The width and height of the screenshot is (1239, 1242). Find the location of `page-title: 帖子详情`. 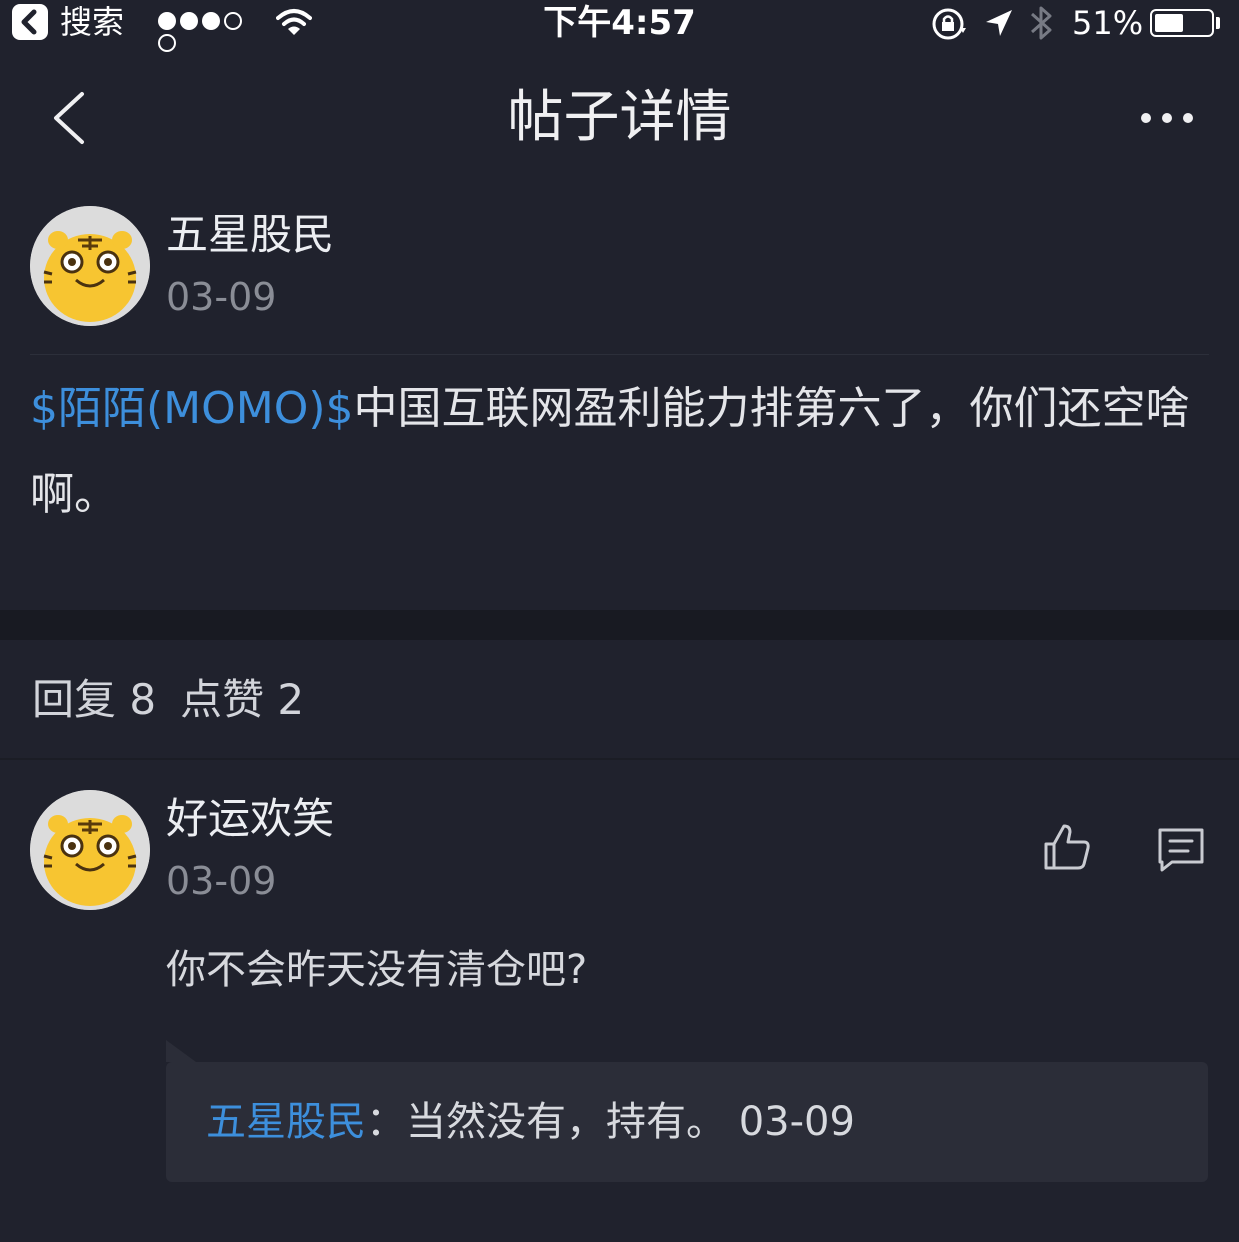

page-title: 帖子详情 is located at coordinates (619, 117).